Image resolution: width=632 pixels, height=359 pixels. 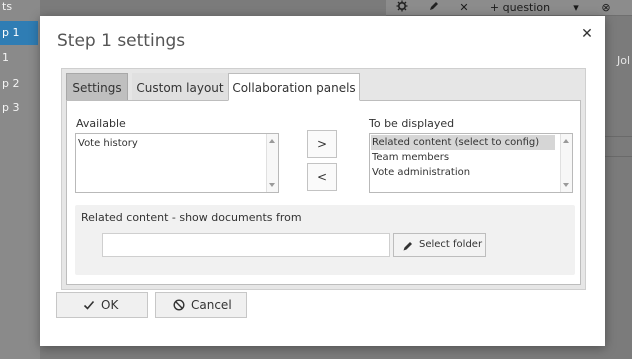 What do you see at coordinates (623, 60) in the screenshot?
I see `background-right-text: Jol` at bounding box center [623, 60].